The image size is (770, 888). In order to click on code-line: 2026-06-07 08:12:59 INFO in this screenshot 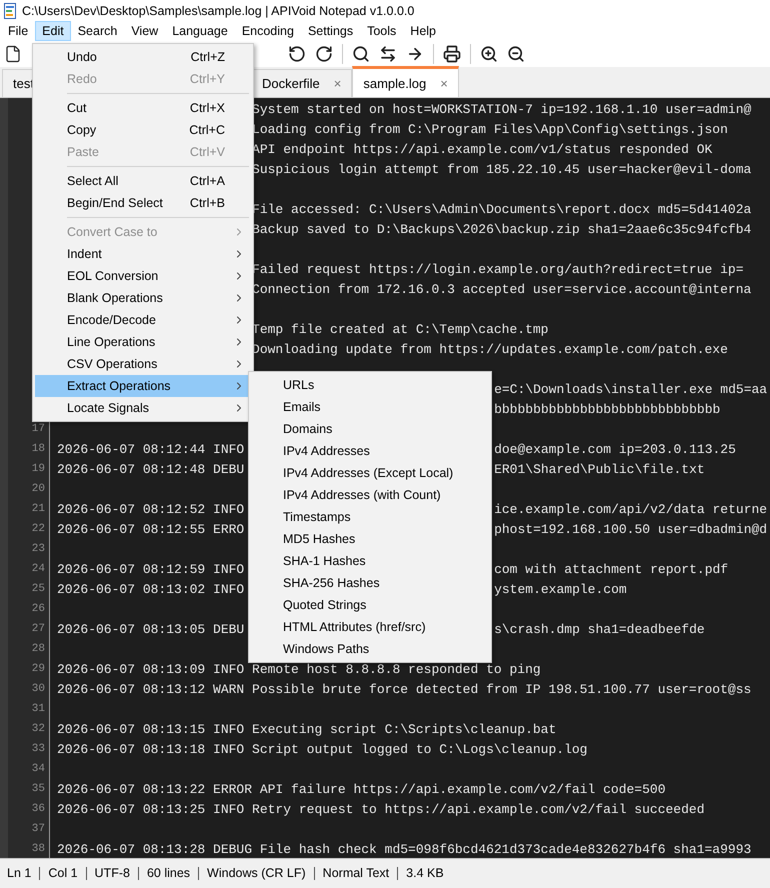, I will do `click(150, 569)`.